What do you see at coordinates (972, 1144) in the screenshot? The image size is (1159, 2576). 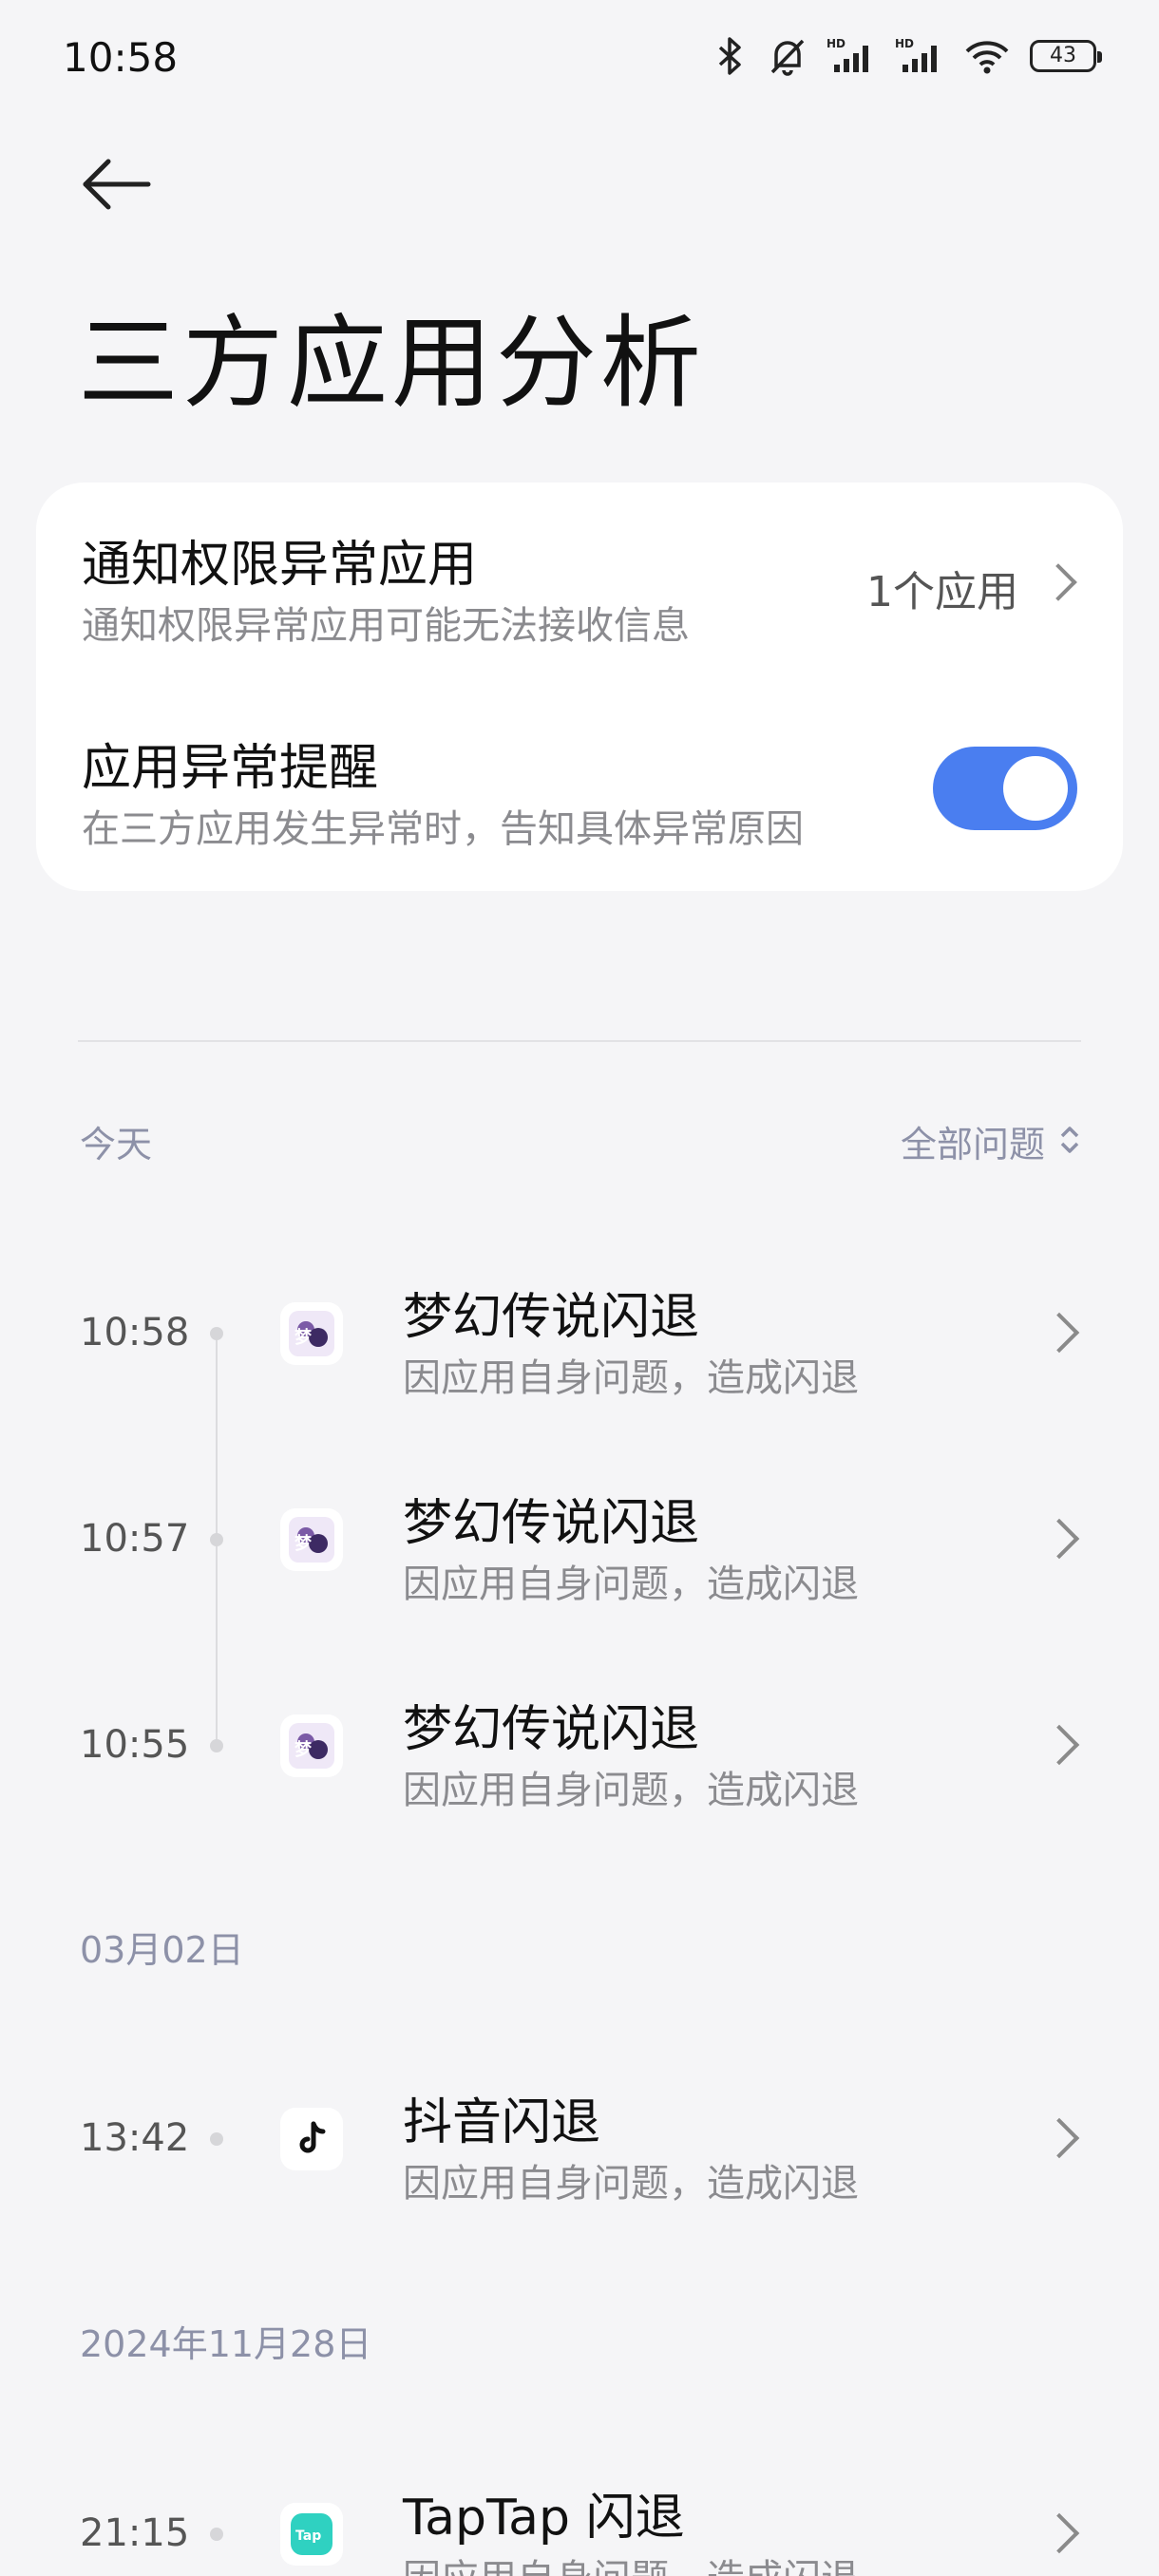 I see `filter-label: 全部问题` at bounding box center [972, 1144].